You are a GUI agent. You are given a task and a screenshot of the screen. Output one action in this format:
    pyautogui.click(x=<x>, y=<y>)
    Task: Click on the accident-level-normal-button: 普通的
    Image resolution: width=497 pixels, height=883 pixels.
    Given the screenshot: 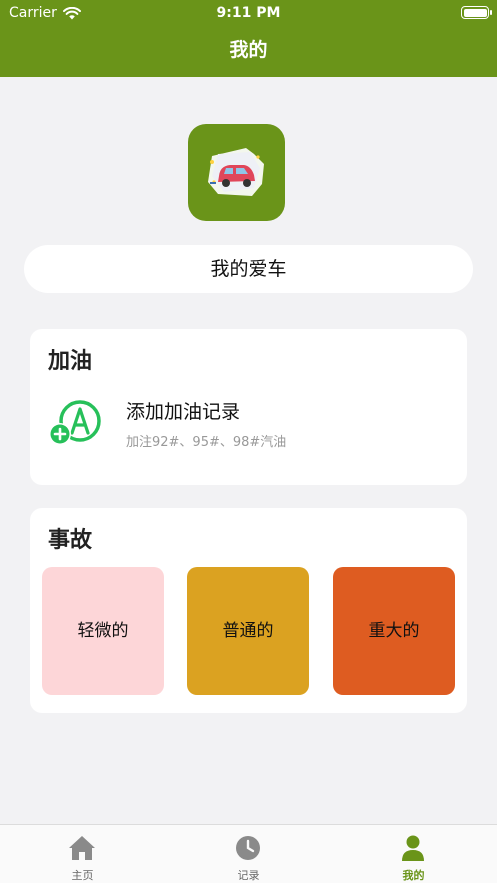 What is the action you would take?
    pyautogui.click(x=248, y=631)
    